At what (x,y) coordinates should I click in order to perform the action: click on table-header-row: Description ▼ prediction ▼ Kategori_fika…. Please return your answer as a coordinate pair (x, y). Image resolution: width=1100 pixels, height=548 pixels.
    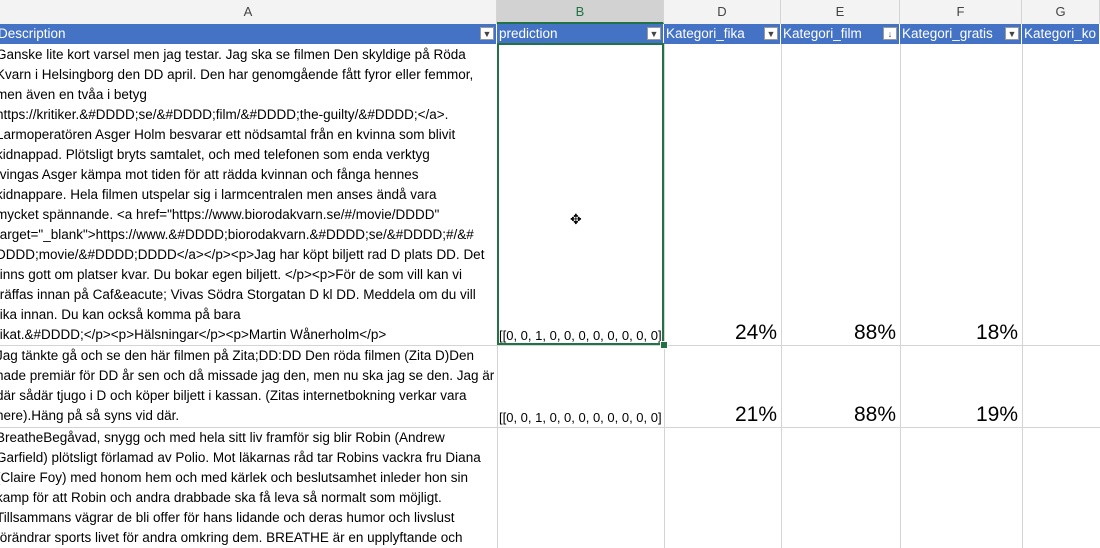
    Looking at the image, I should click on (550, 34).